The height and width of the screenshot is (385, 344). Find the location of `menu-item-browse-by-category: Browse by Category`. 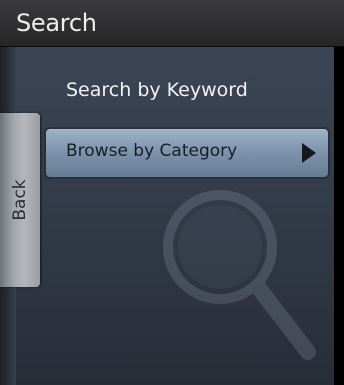

menu-item-browse-by-category: Browse by Category is located at coordinates (187, 153).